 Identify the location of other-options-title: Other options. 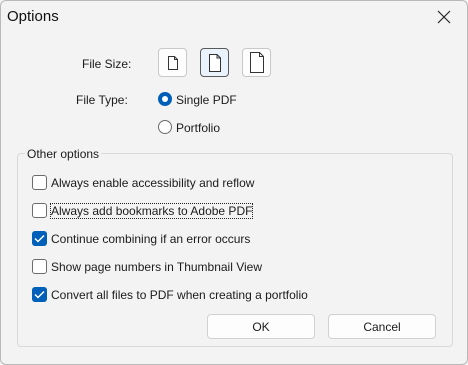
(63, 154).